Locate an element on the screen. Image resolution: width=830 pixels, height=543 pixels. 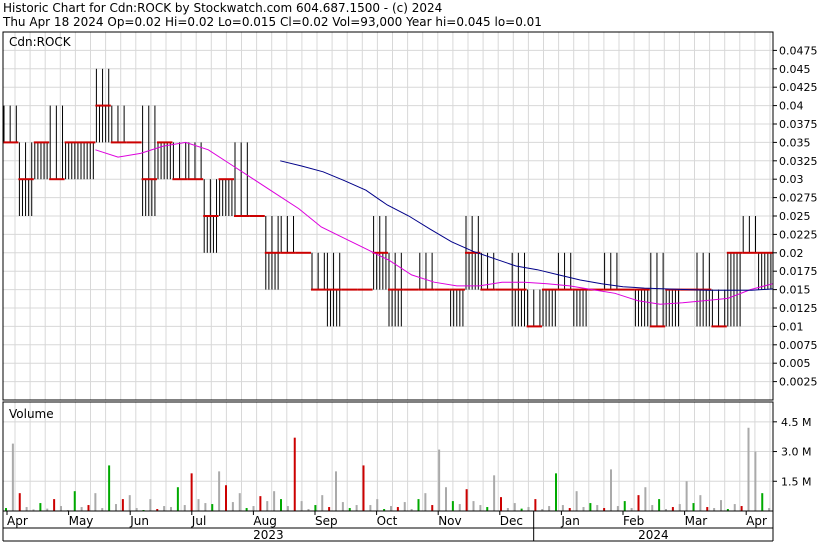
price-axis-label: 0.0175 is located at coordinates (798, 271).